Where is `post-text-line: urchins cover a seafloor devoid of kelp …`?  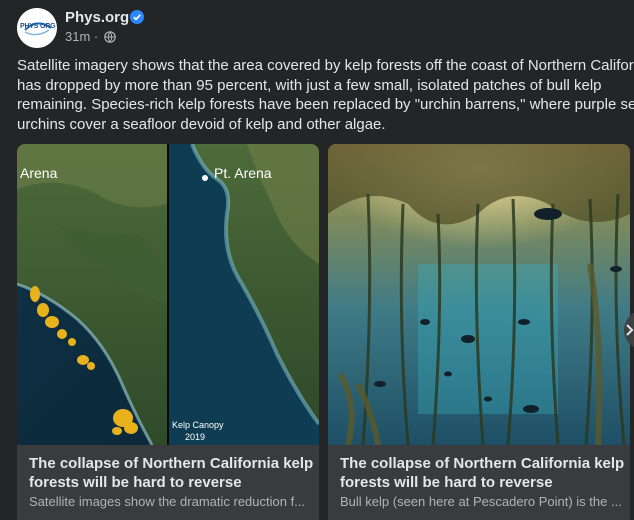
post-text-line: urchins cover a seafloor devoid of kelp … is located at coordinates (201, 124).